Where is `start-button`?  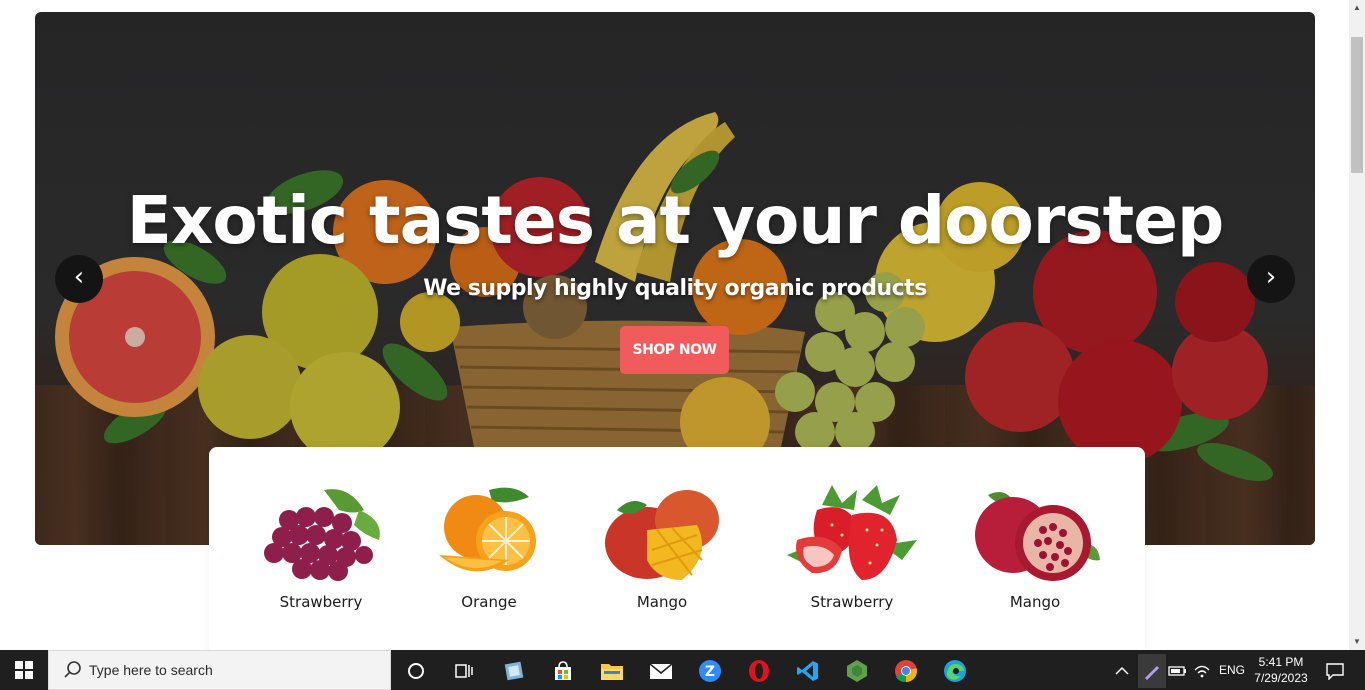 start-button is located at coordinates (24, 670).